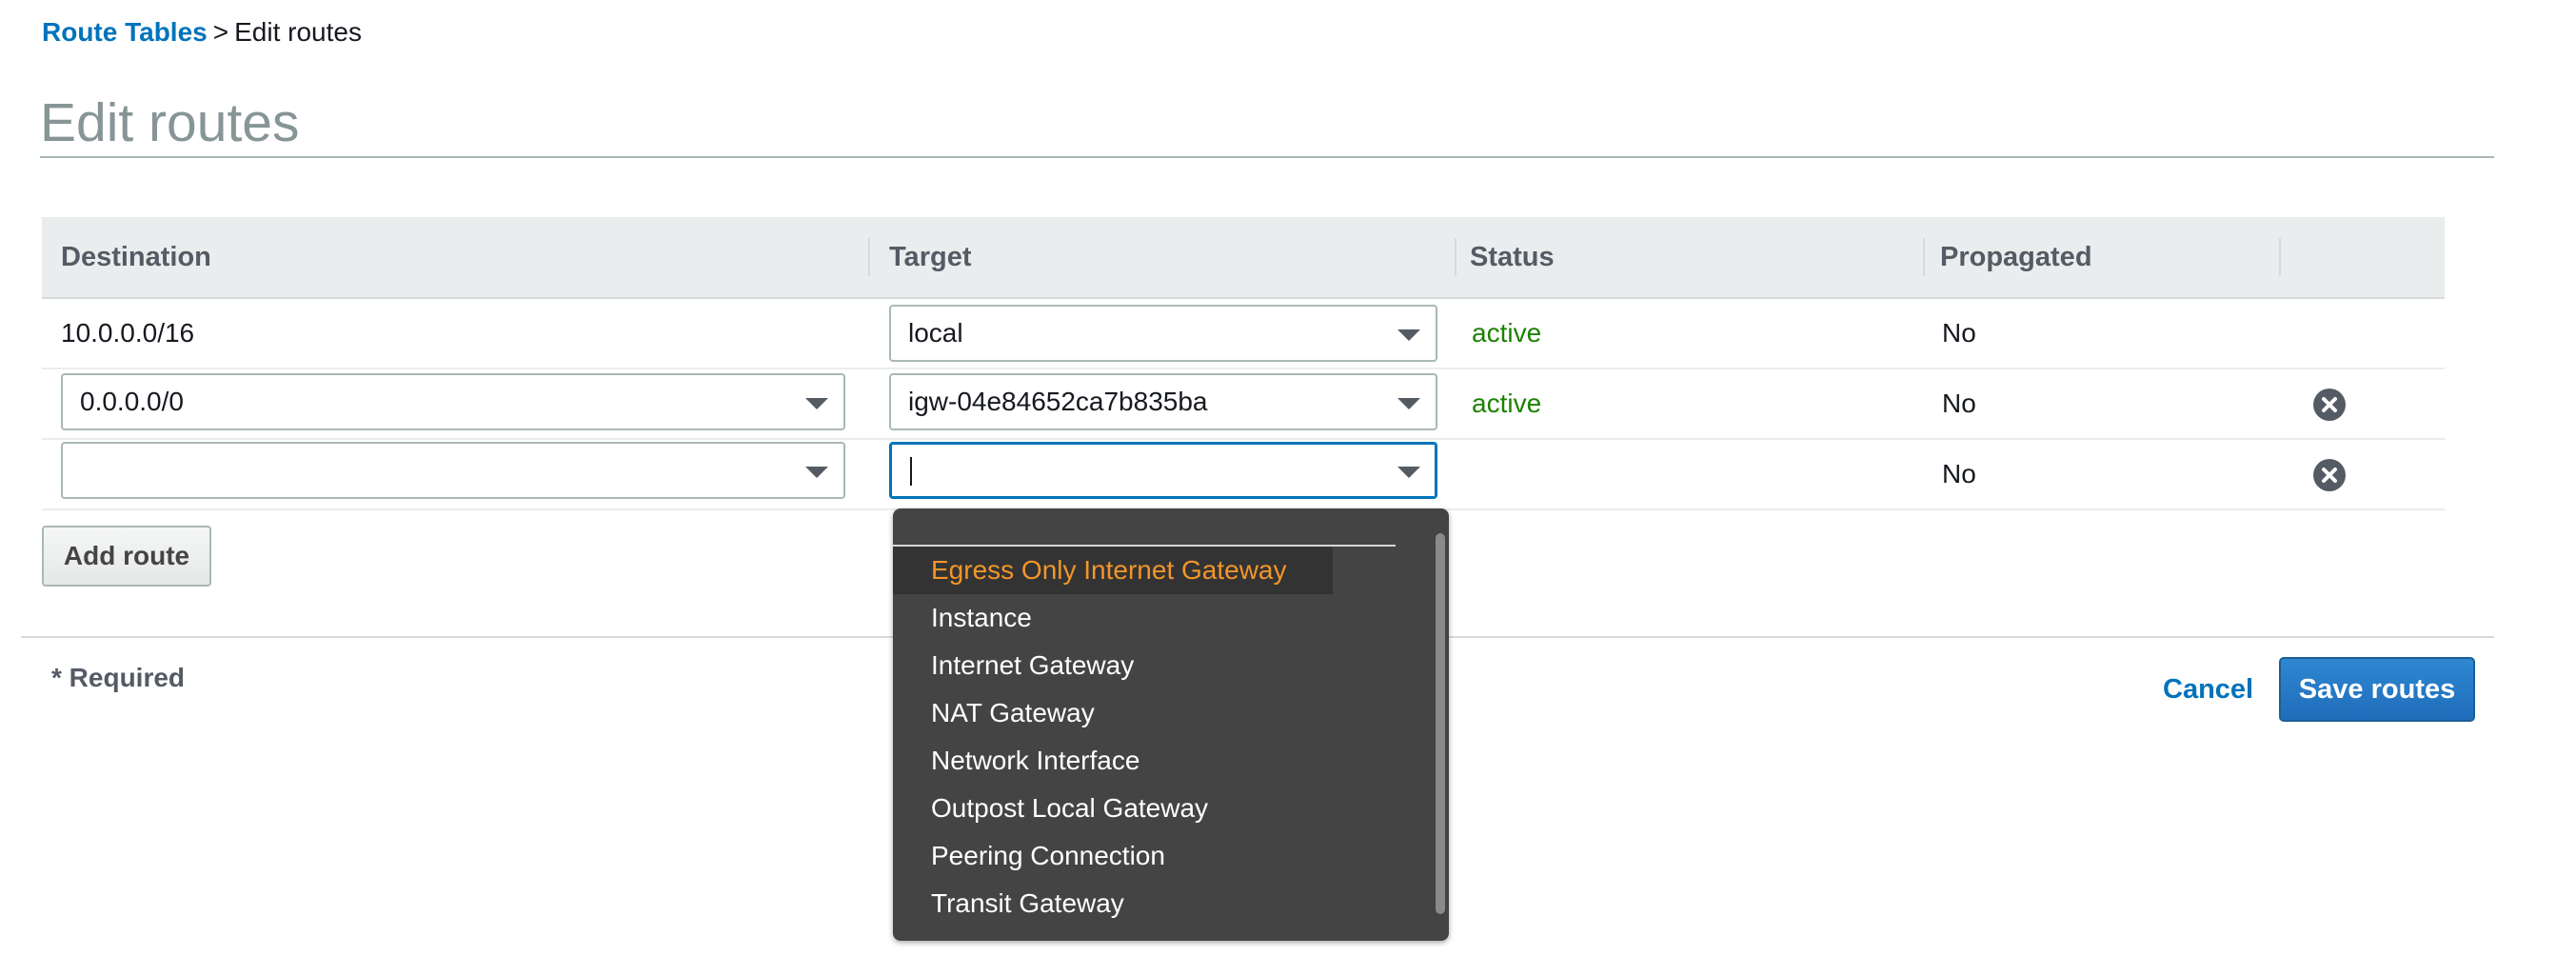 The image size is (2576, 956). I want to click on dropdown-option-instance: Instance, so click(962, 618).